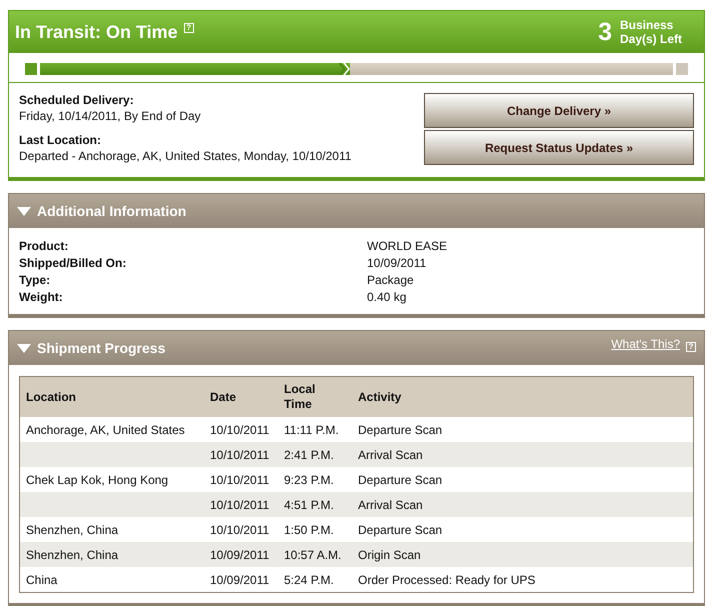 The image size is (713, 606). Describe the element at coordinates (605, 32) in the screenshot. I see `days-count: 3` at that location.